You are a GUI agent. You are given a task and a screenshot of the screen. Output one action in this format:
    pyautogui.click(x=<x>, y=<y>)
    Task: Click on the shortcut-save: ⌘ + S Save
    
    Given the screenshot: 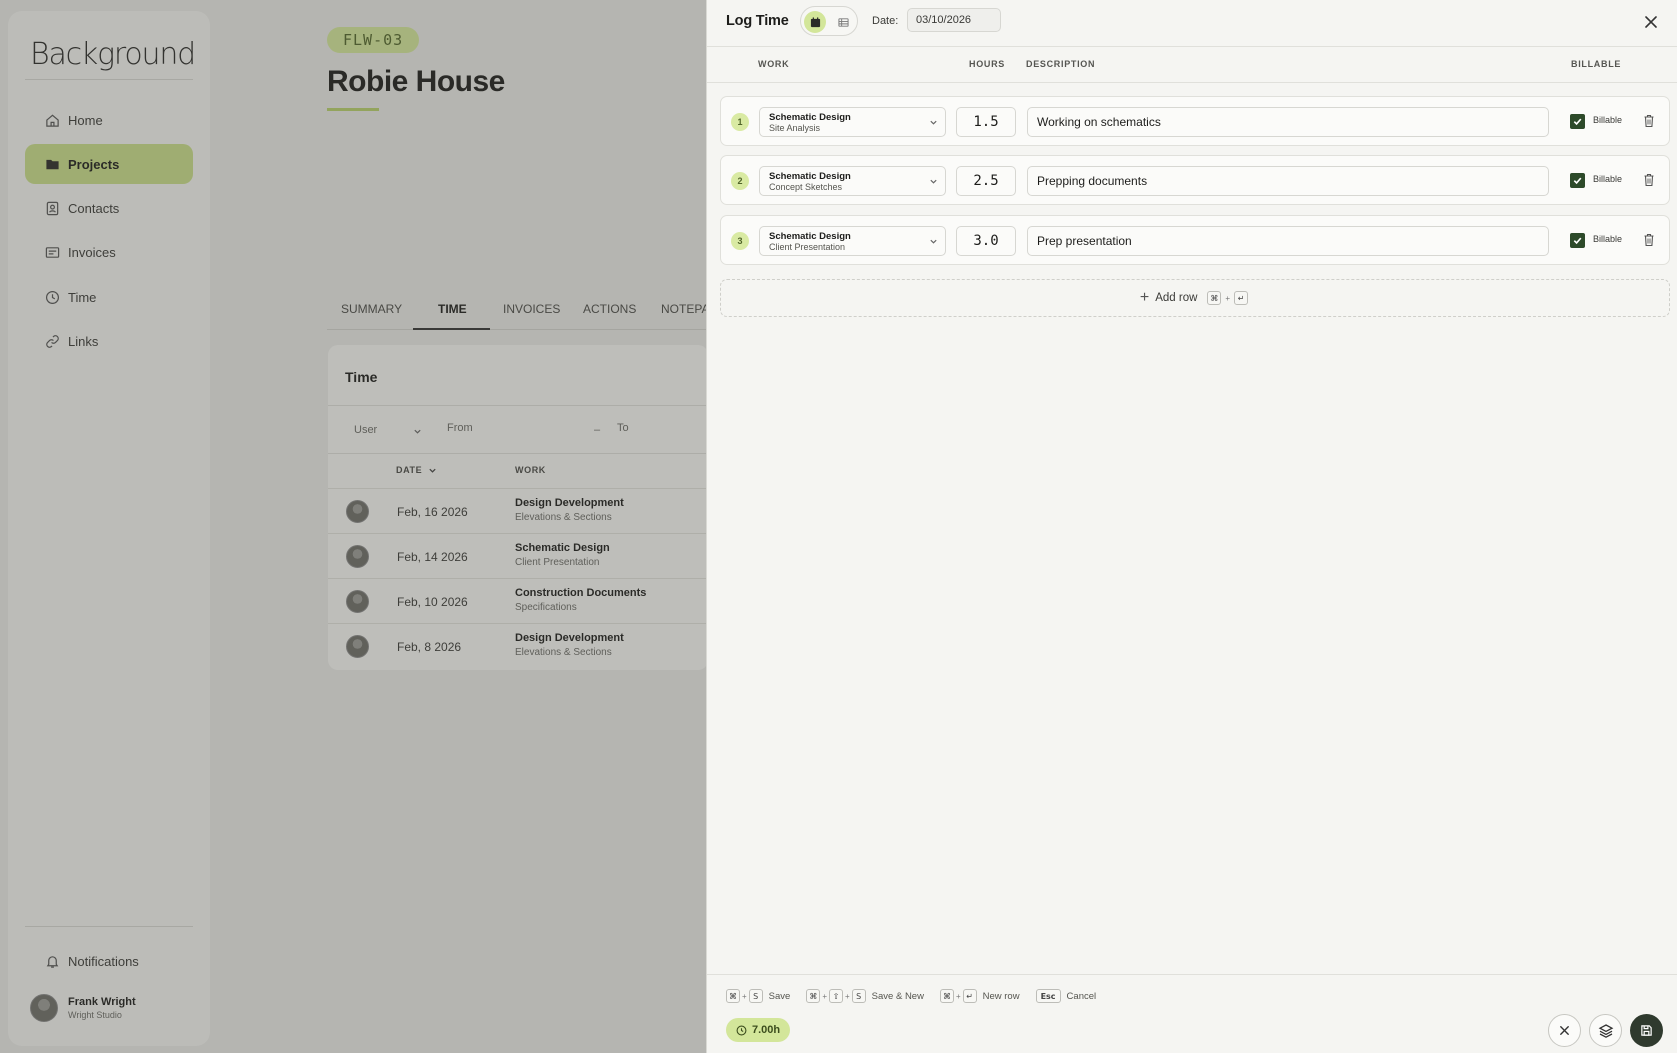 What is the action you would take?
    pyautogui.click(x=758, y=996)
    